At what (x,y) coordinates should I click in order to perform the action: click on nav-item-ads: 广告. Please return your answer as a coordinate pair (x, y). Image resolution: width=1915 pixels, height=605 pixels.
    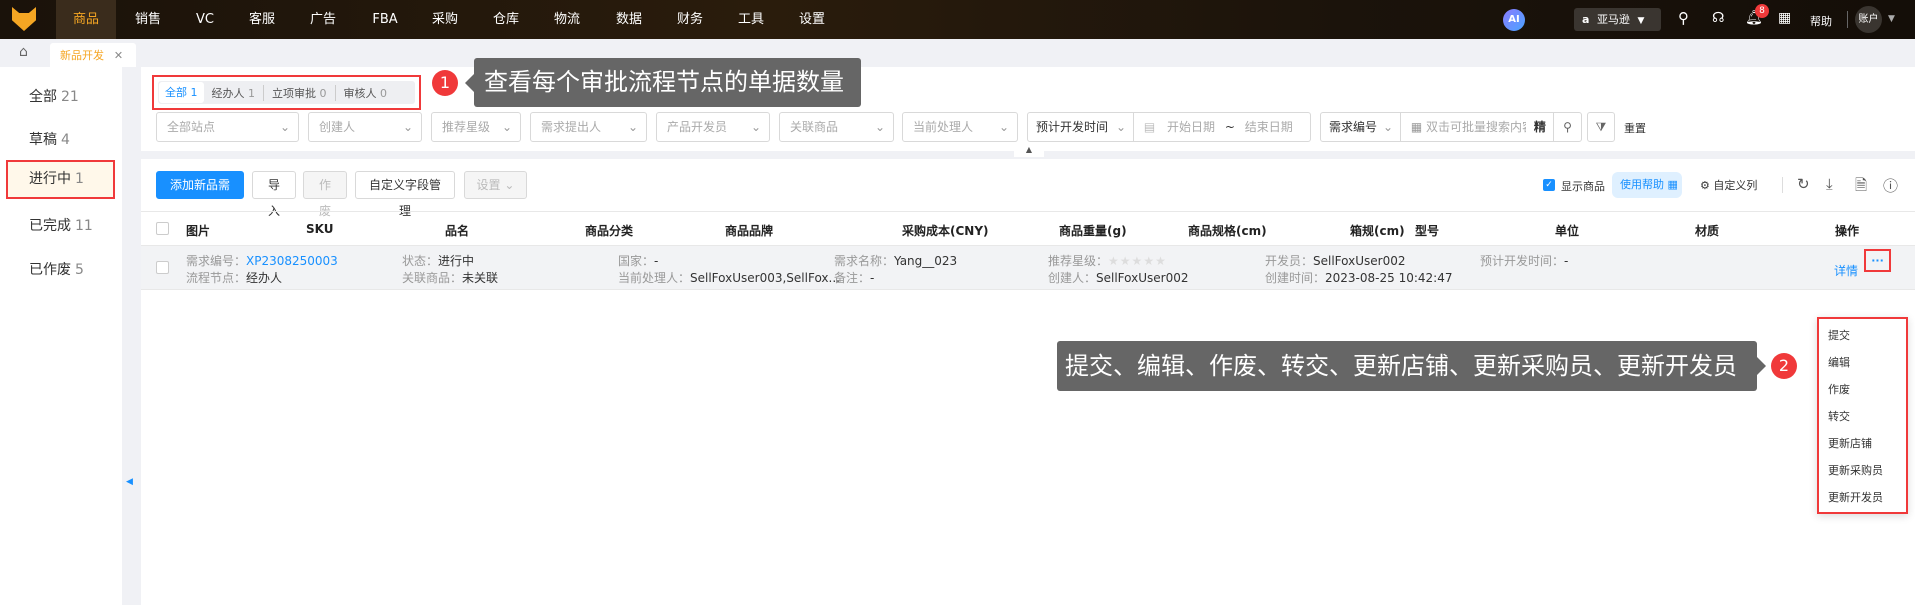
    Looking at the image, I should click on (323, 19).